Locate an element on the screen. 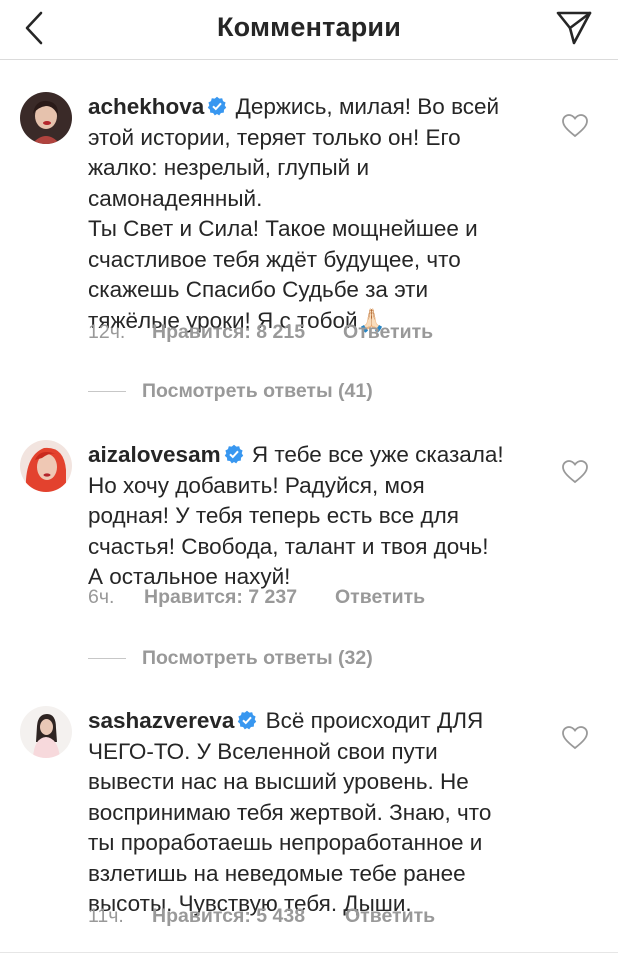 This screenshot has height=960, width=618. likes-count: Нравится: 5 438 is located at coordinates (248, 916).